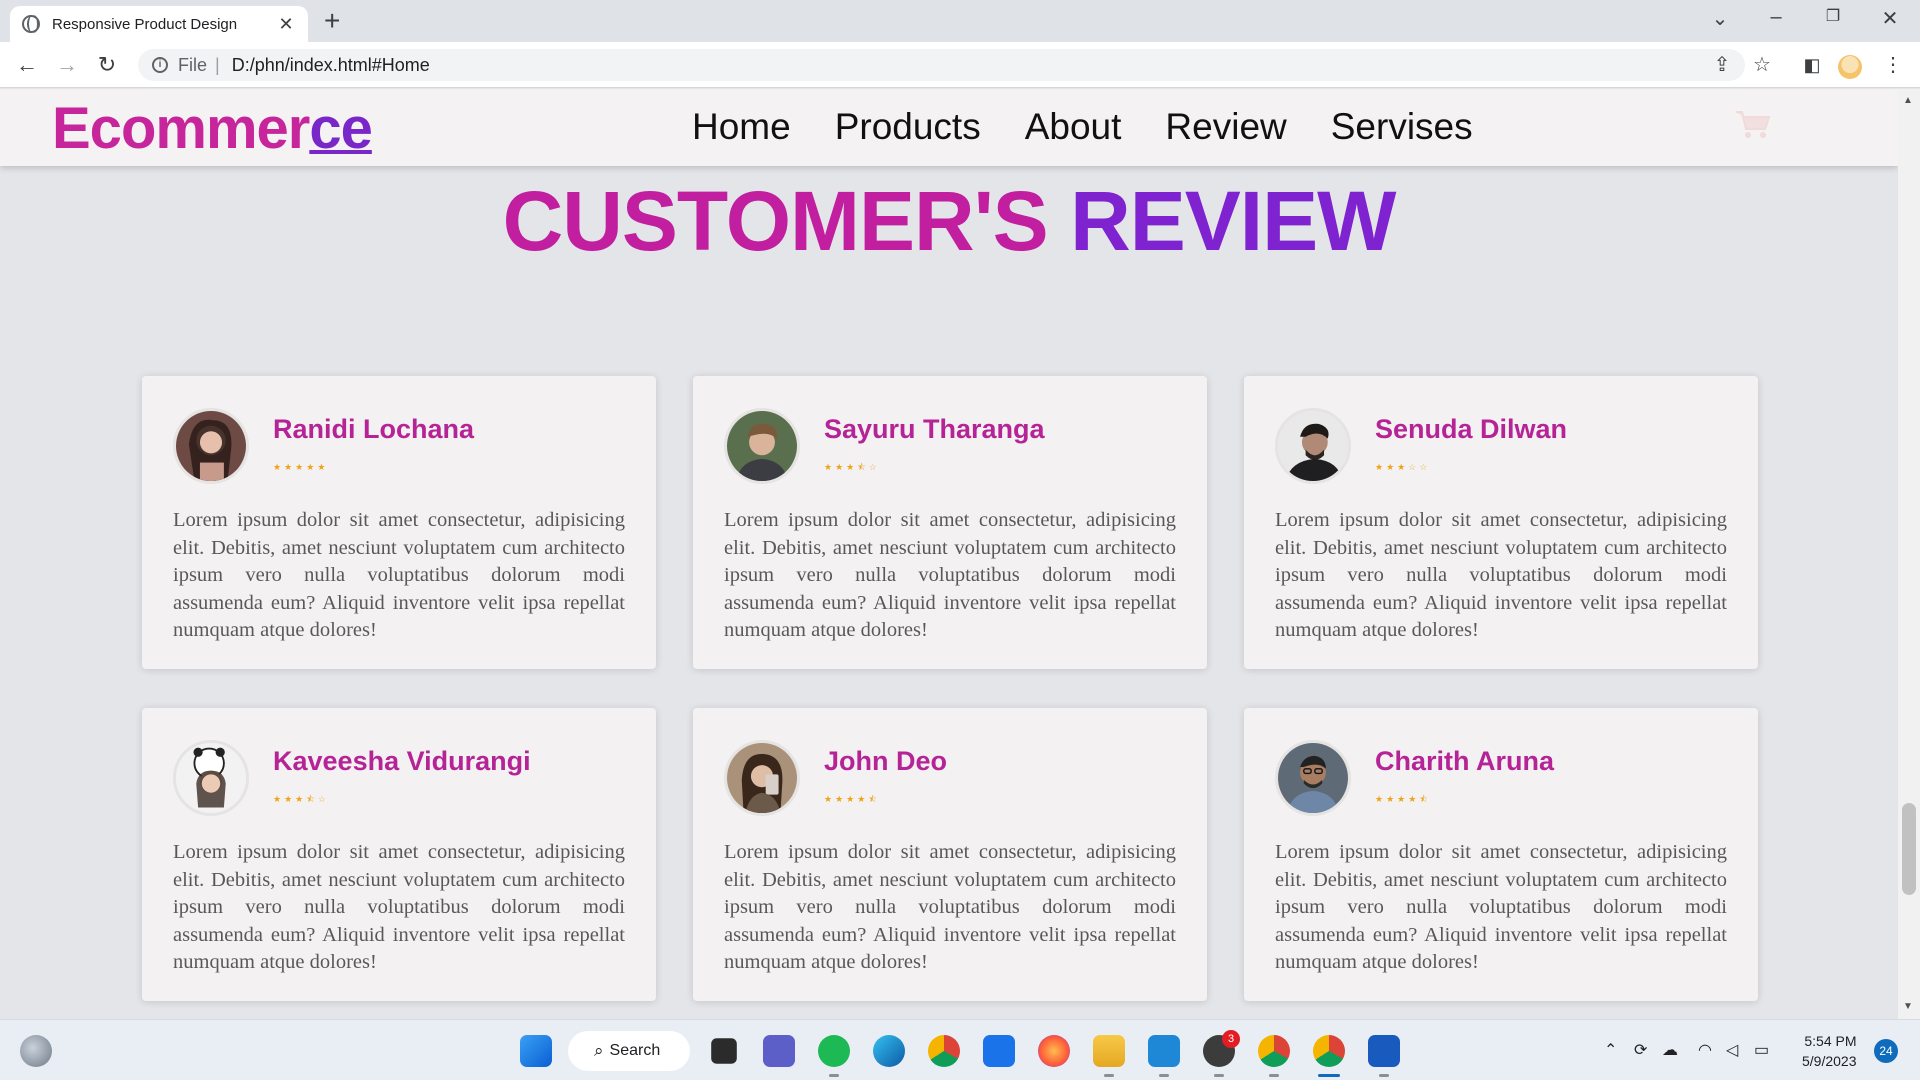  Describe the element at coordinates (999, 1051) in the screenshot. I see `mail-icon` at that location.